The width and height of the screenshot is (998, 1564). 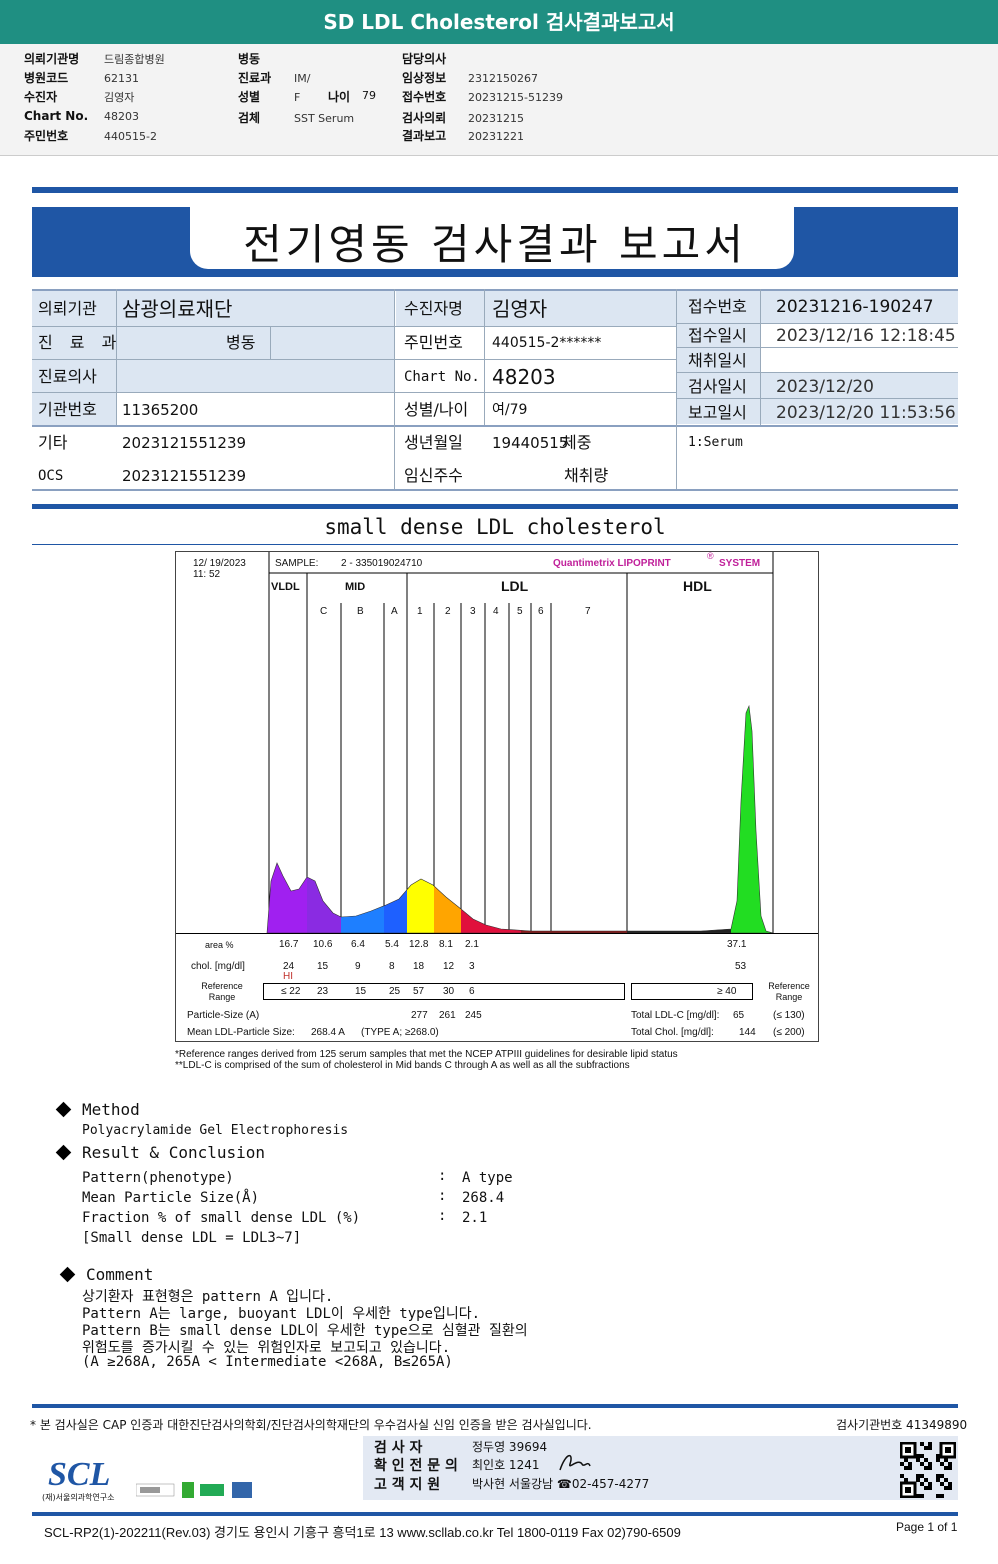 What do you see at coordinates (499, 22) in the screenshot?
I see `report-header-bar: SD LDL Cholesterol 검사결과보고서` at bounding box center [499, 22].